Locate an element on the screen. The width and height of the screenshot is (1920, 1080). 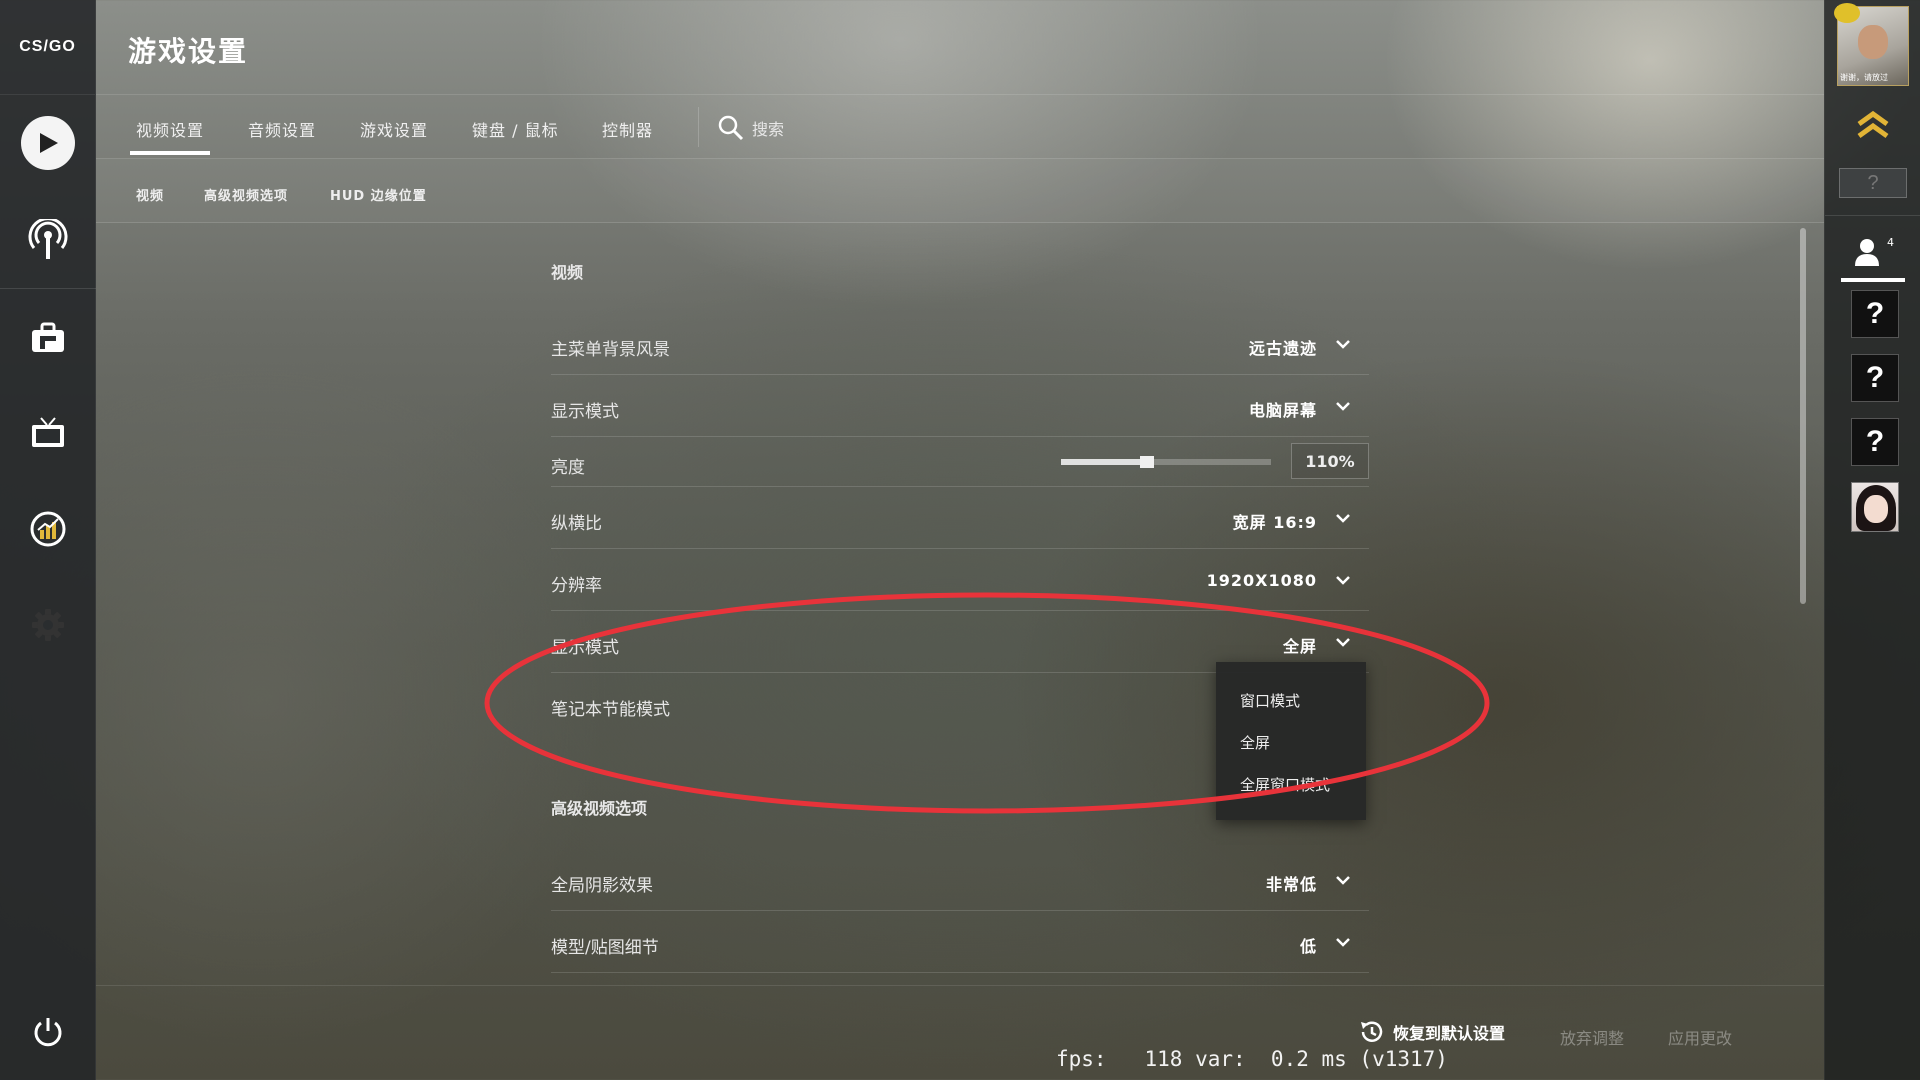
watch-icon is located at coordinates (48, 432).